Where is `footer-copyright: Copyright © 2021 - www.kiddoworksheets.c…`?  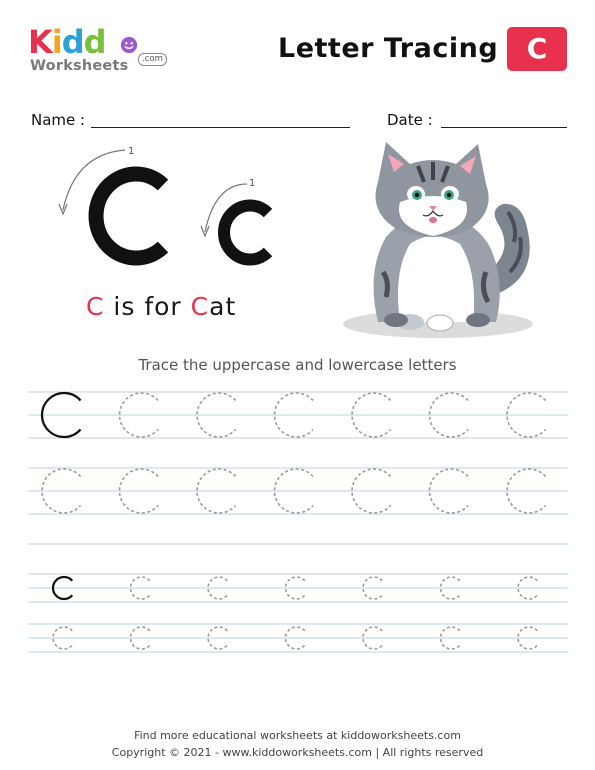 footer-copyright: Copyright © 2021 - www.kiddoworksheets.c… is located at coordinates (297, 752).